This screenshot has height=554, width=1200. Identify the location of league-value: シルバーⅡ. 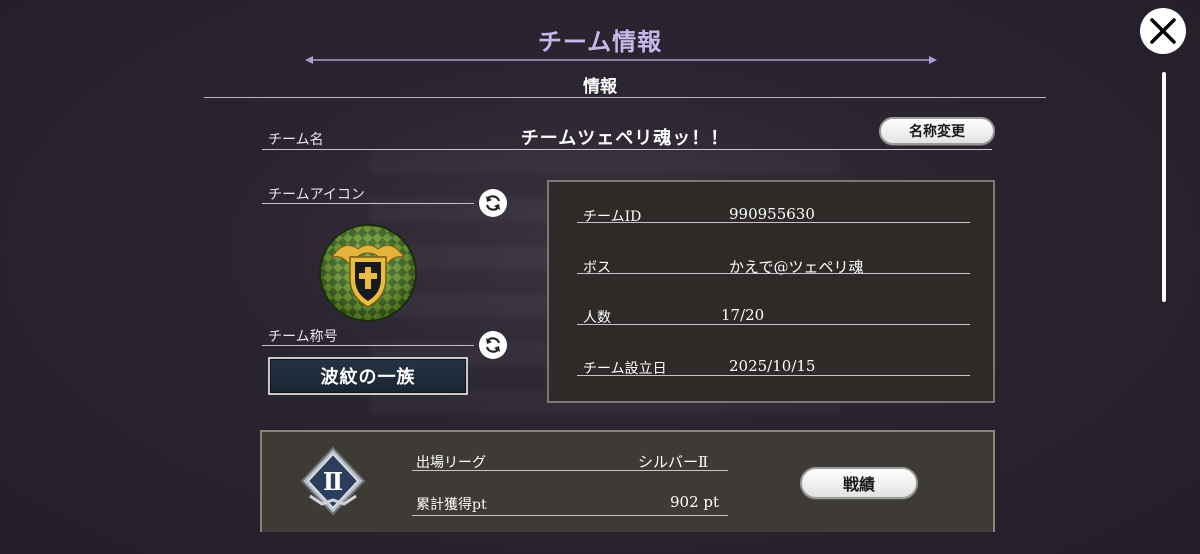
(673, 462).